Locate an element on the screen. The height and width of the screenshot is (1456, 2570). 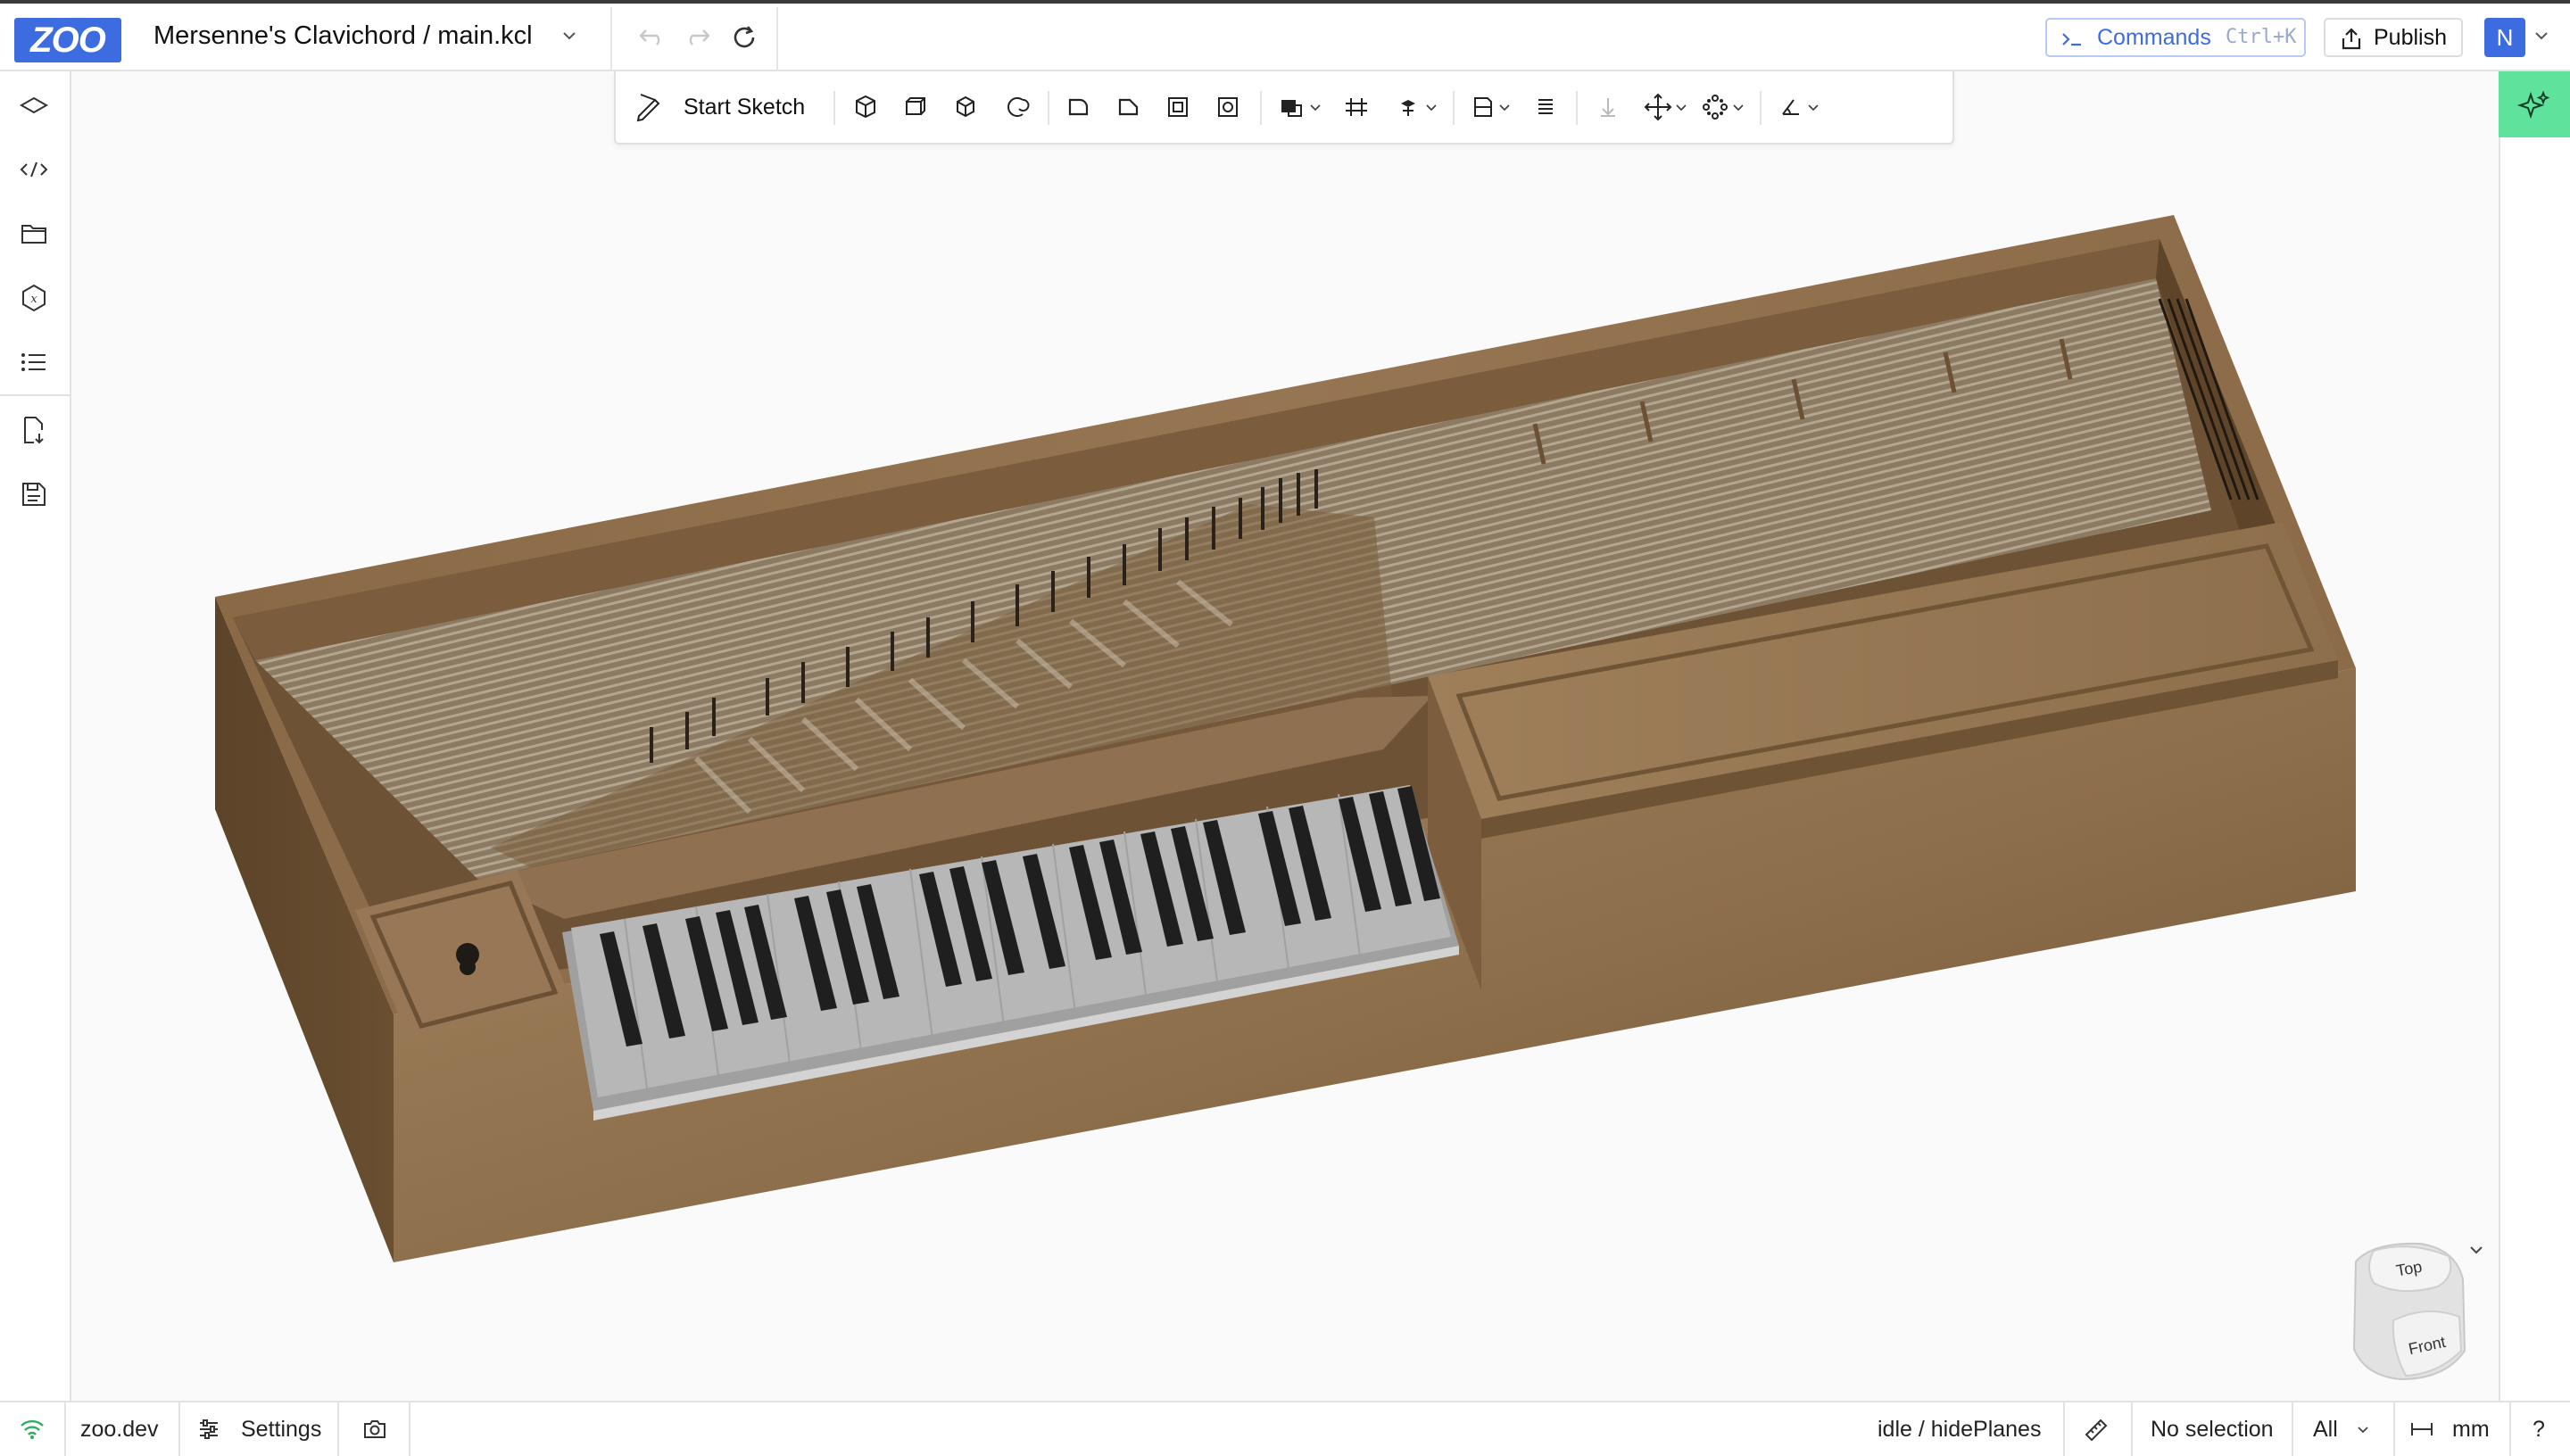
split-icon is located at coordinates (1608, 107).